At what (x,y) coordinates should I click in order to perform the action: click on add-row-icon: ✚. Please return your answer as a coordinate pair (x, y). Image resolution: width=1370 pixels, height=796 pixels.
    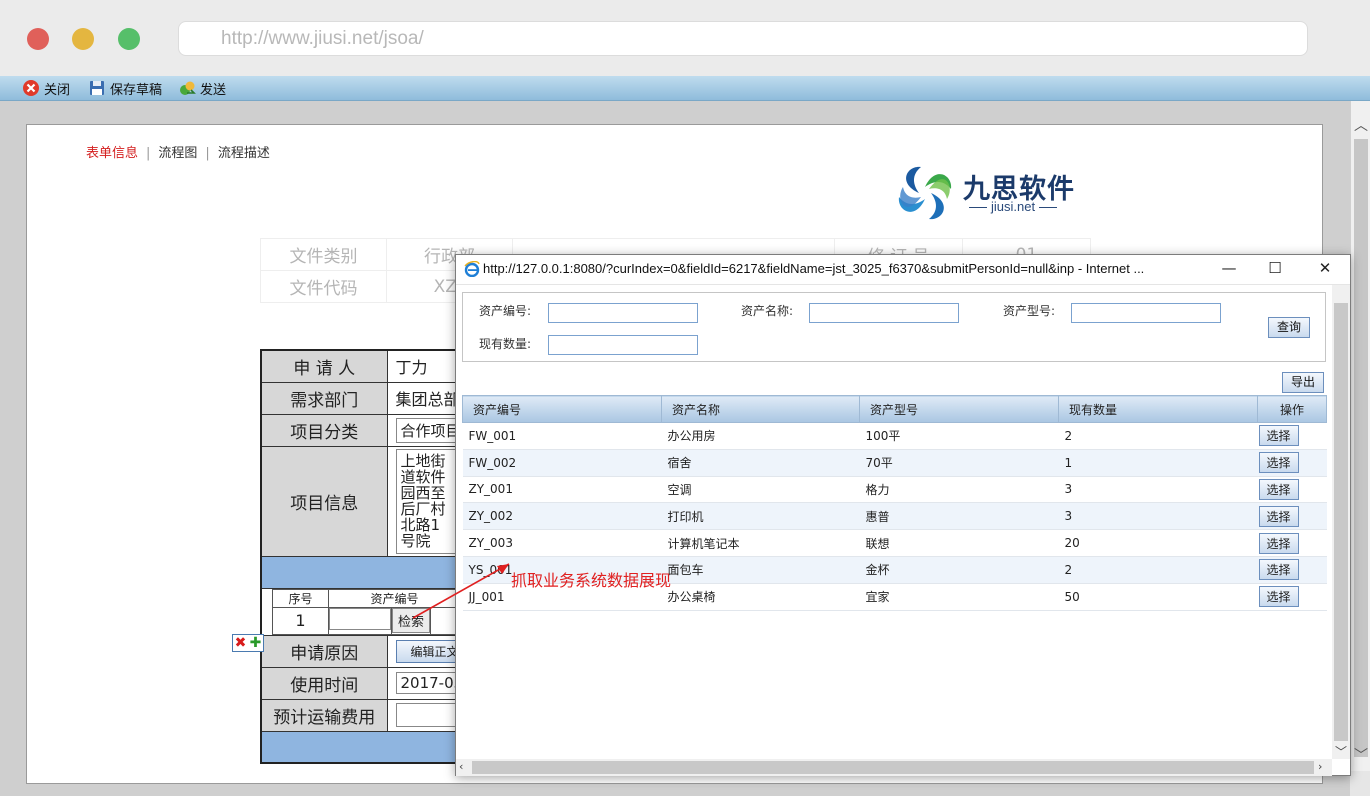
    Looking at the image, I should click on (256, 643).